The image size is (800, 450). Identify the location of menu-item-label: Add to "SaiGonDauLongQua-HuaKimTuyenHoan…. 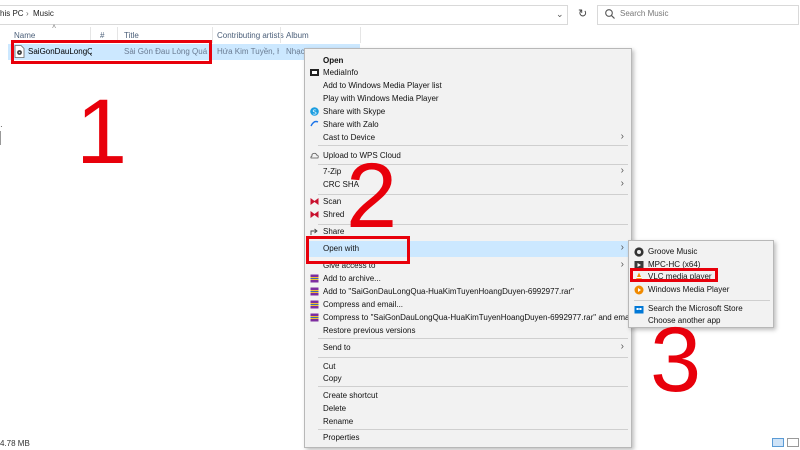
(448, 291).